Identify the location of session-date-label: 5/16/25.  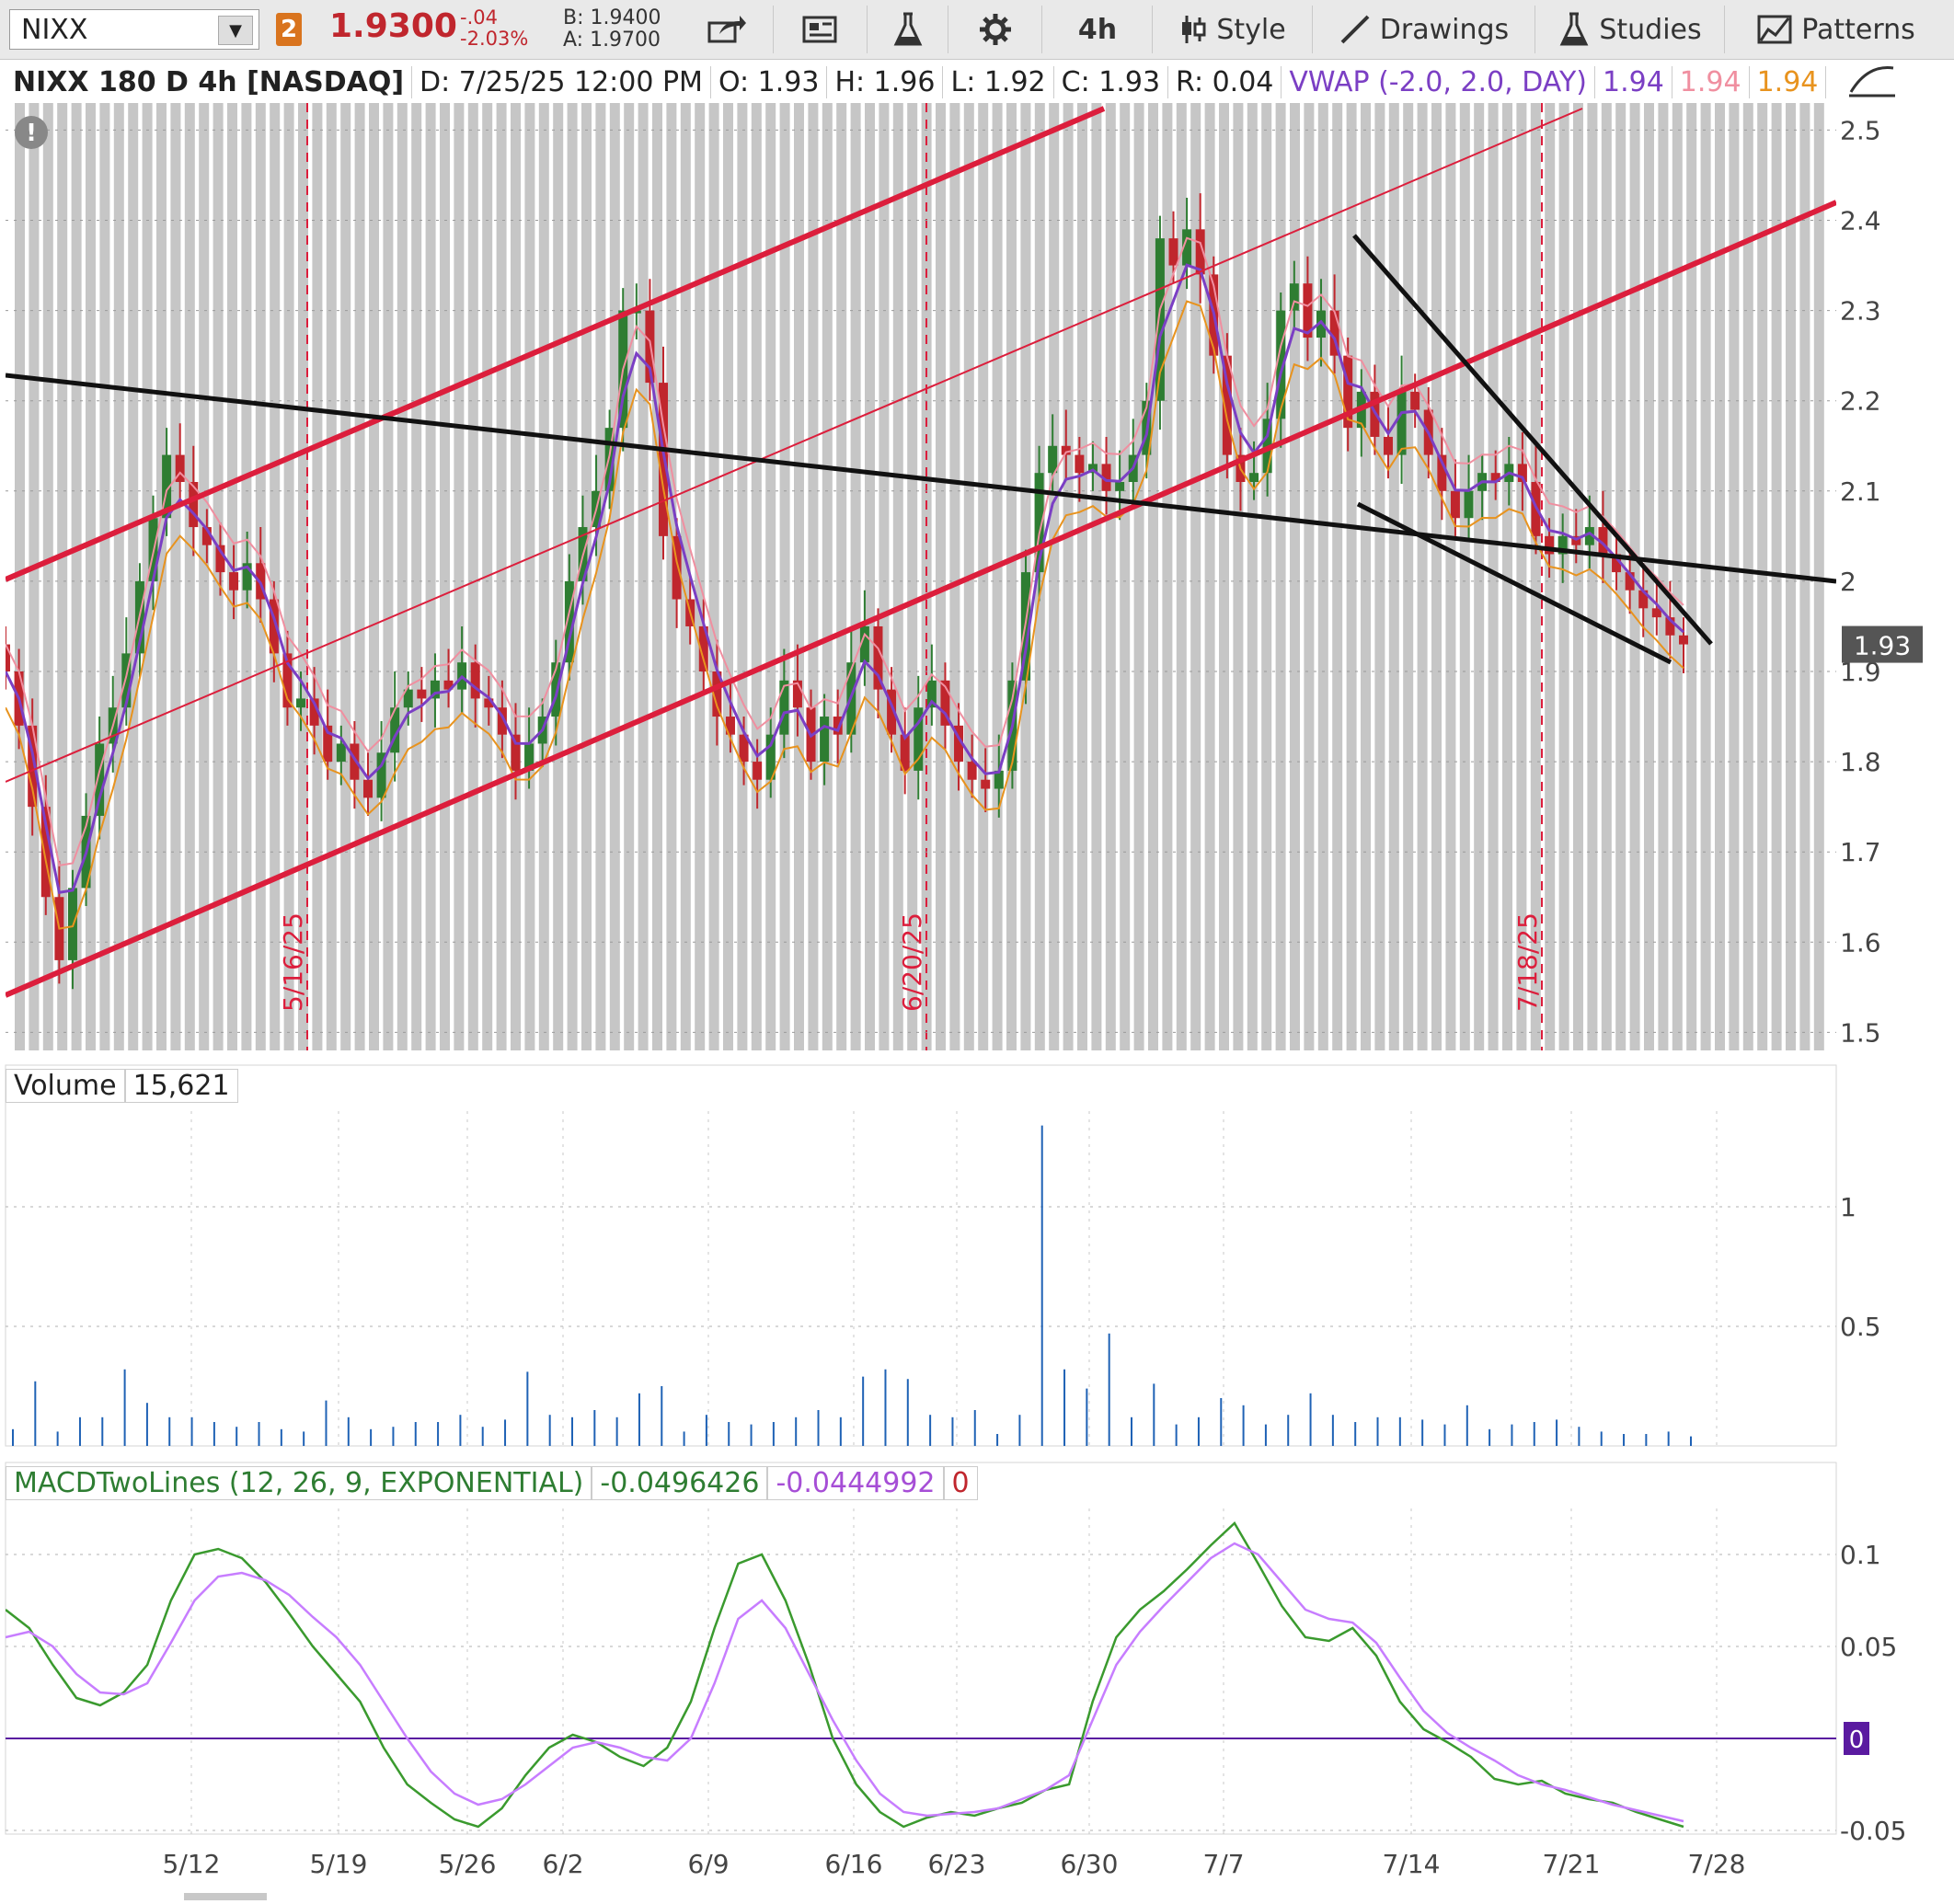
(293, 962).